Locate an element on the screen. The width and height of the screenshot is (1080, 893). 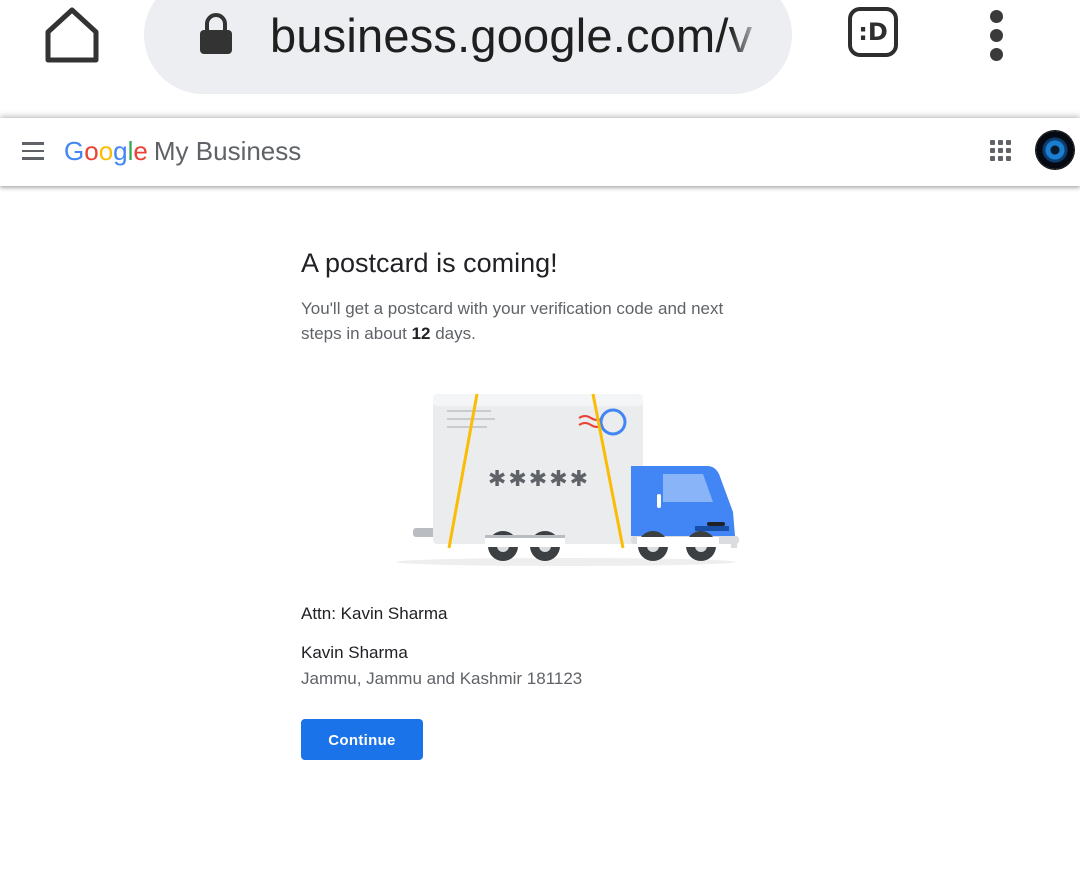
app-header: Google My Business is located at coordinates (540, 152).